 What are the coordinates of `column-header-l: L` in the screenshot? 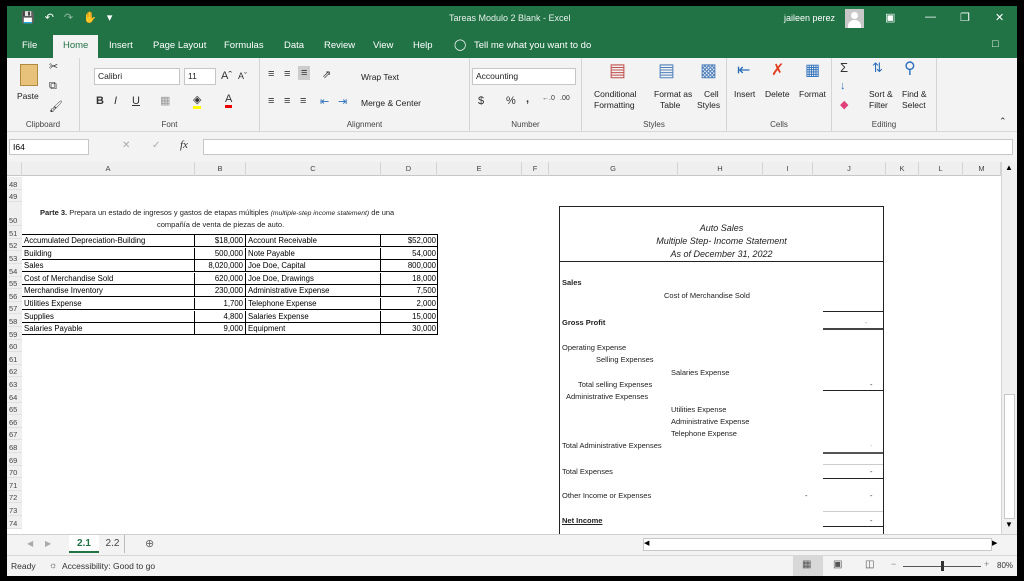 It's located at (941, 169).